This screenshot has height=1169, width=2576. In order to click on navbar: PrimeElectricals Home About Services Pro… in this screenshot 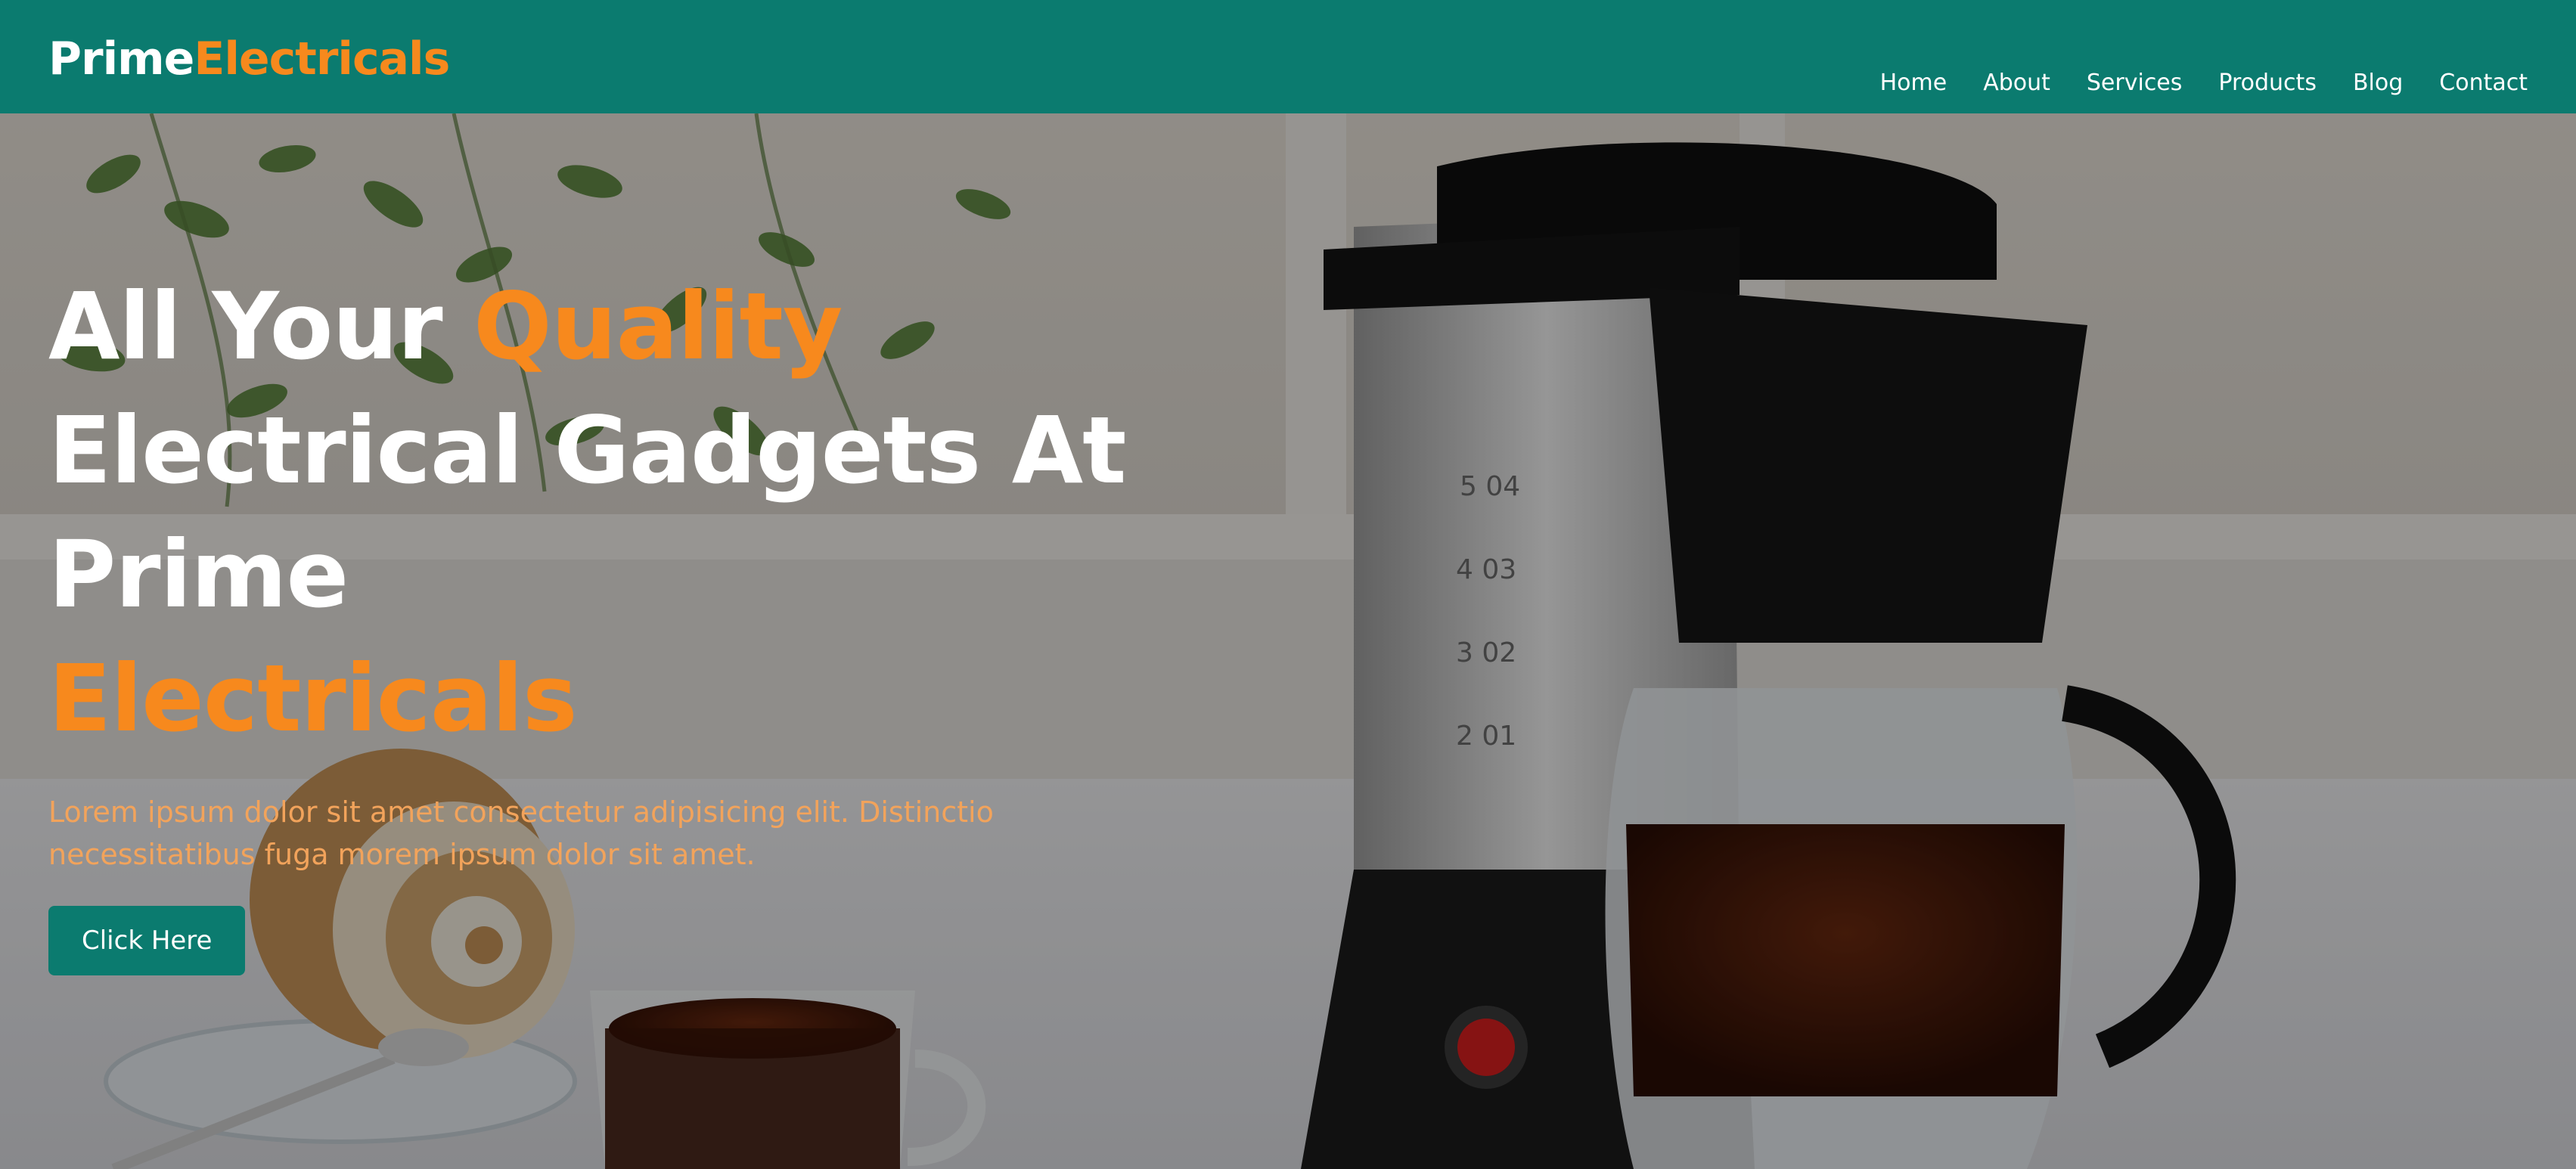, I will do `click(1288, 56)`.